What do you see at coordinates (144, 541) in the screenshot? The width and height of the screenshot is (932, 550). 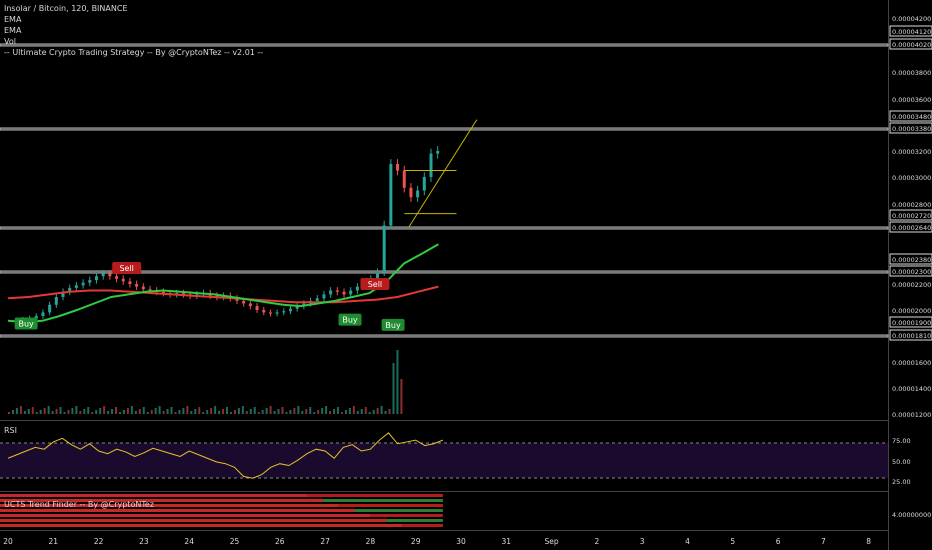 I see `time-tick-label: 23` at bounding box center [144, 541].